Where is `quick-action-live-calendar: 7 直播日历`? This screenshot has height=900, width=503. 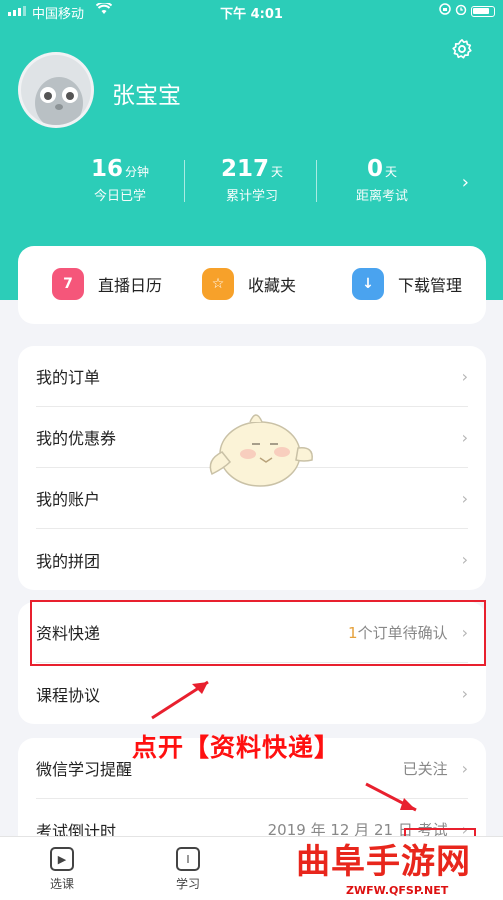
quick-action-live-calendar: 7 直播日历 is located at coordinates (107, 284).